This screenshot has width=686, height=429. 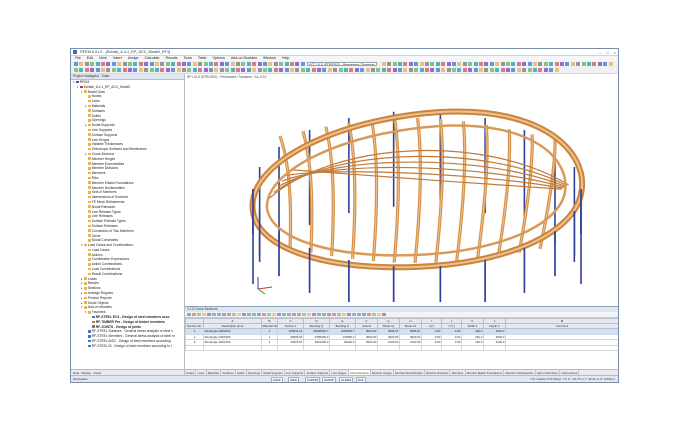 What do you see at coordinates (269, 326) in the screenshot?
I see `column-header: Material No.` at bounding box center [269, 326].